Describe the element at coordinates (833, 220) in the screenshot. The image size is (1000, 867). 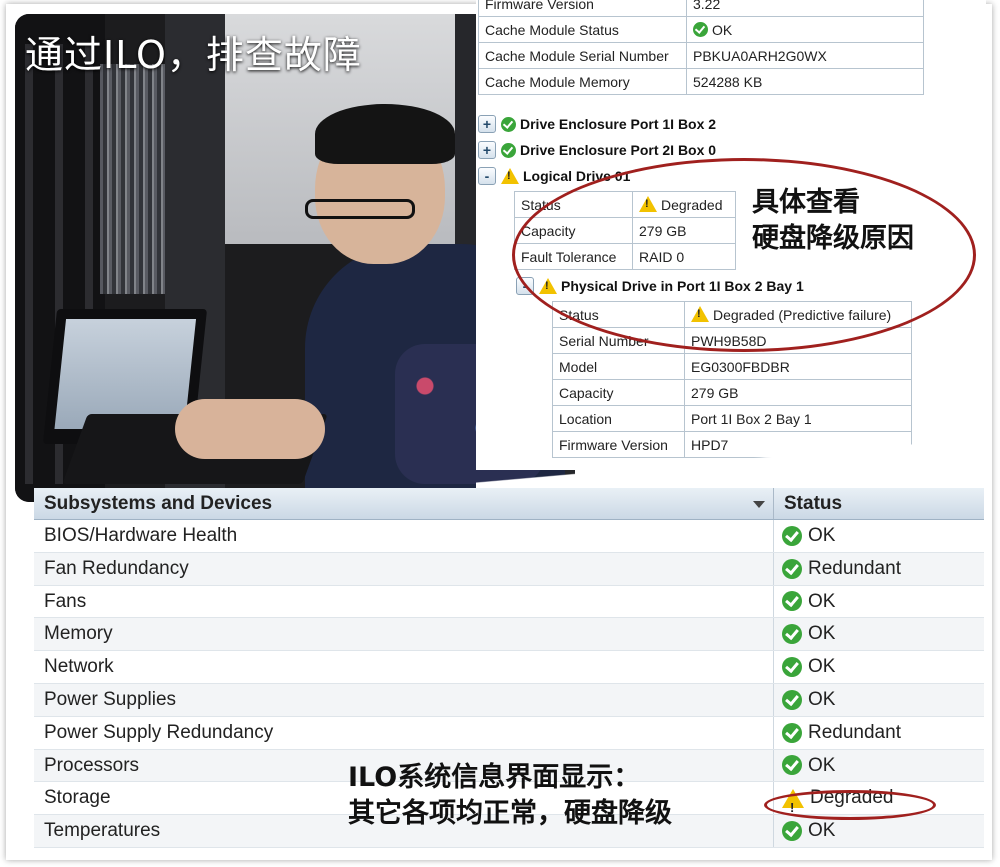
I see `annotation-note-drive: 具体查看 硬盘降级原因` at that location.